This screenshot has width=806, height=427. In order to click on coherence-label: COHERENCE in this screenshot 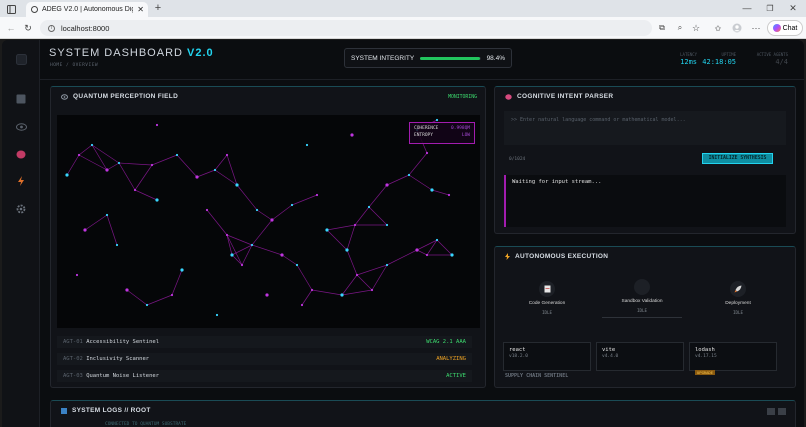, I will do `click(426, 128)`.